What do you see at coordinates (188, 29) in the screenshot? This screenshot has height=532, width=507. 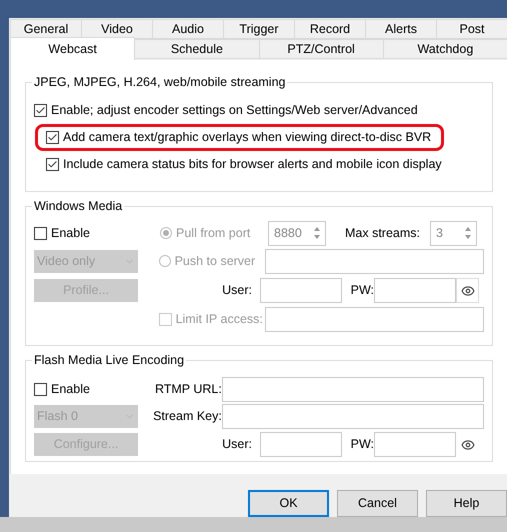 I see `tab: Audio` at bounding box center [188, 29].